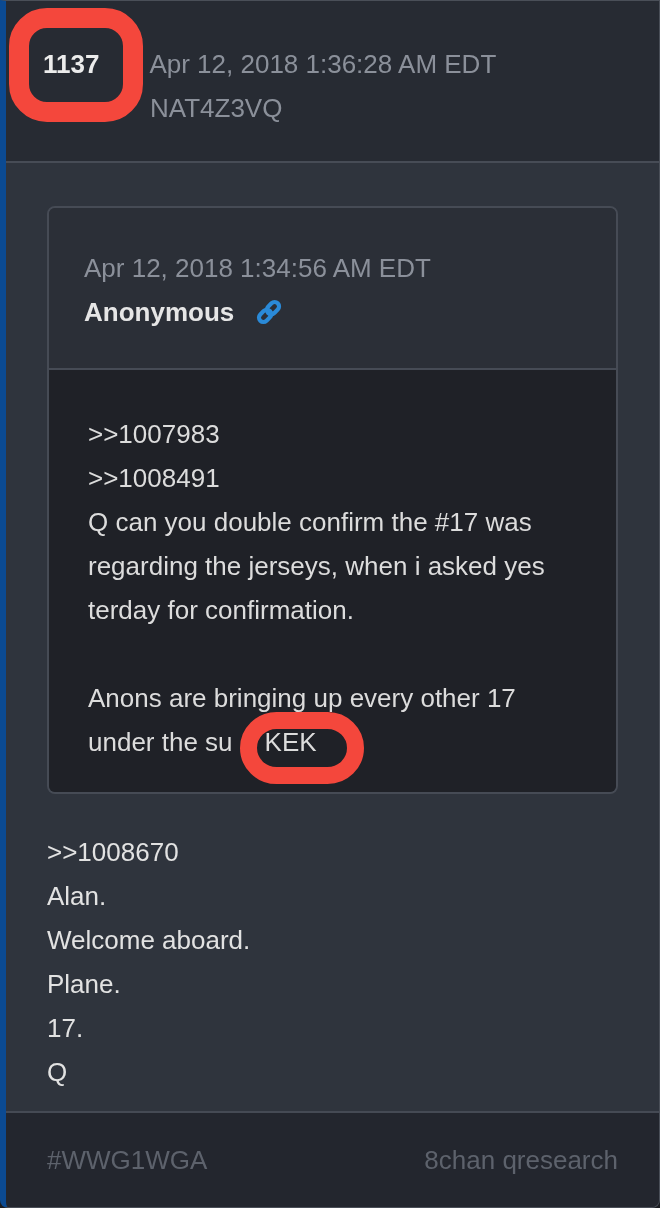 The image size is (660, 1208). I want to click on message-text: Q can you double confirm the #17 was, so click(310, 522).